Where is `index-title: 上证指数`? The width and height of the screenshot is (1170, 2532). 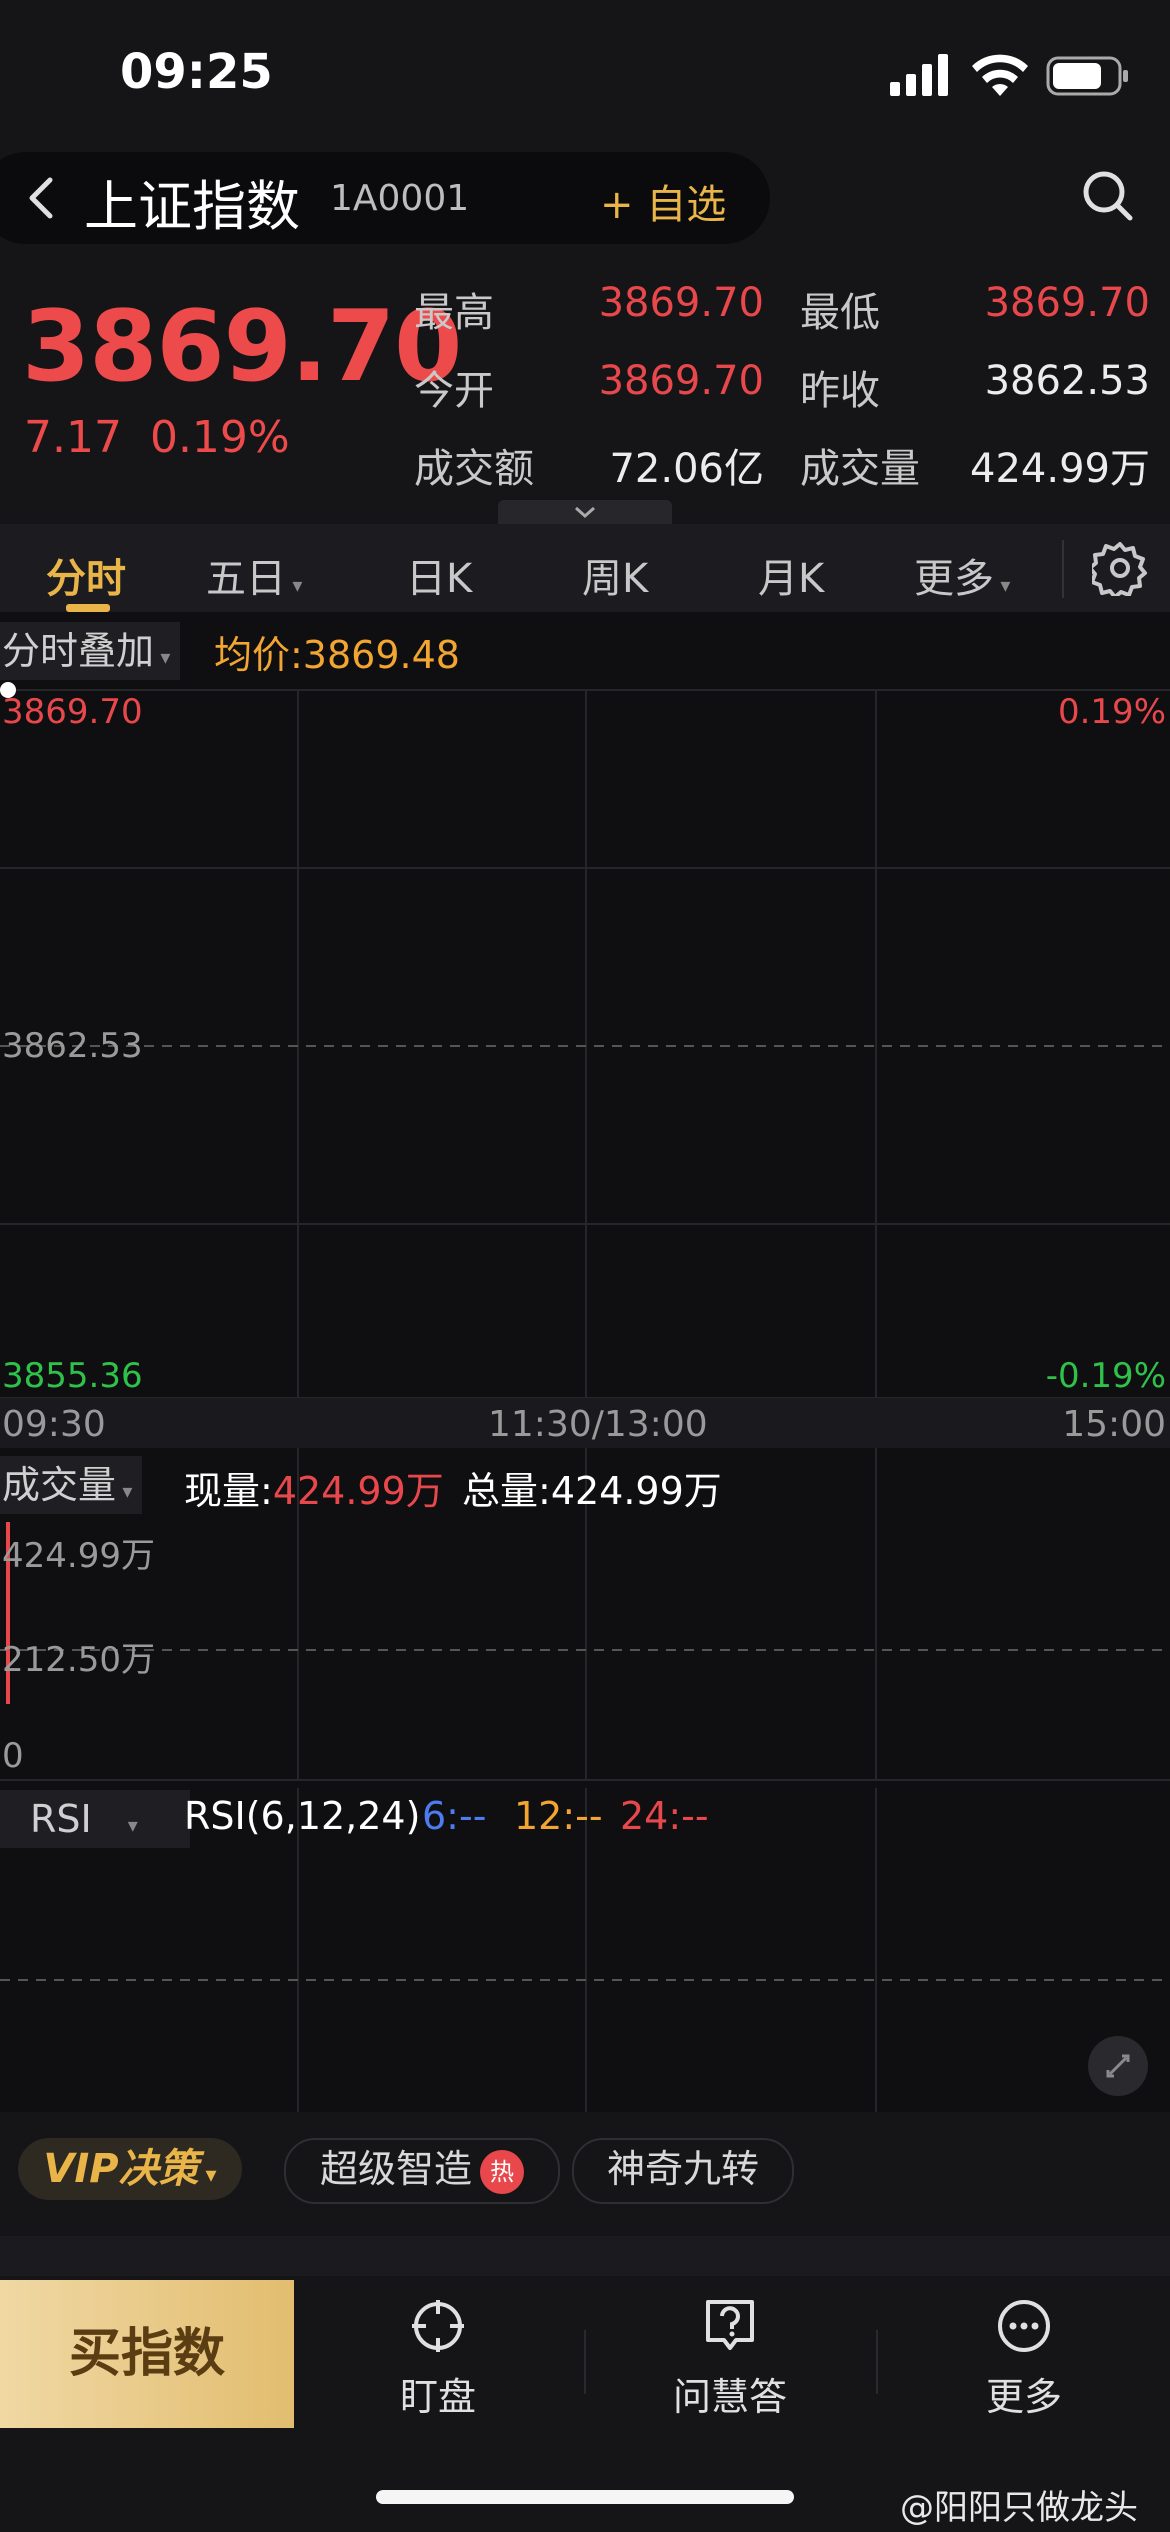
index-title: 上证指数 is located at coordinates (192, 206).